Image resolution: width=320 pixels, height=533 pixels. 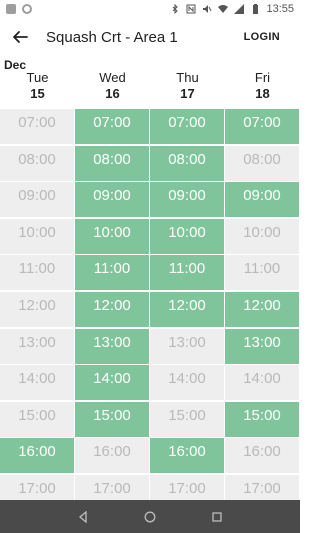 I want to click on day-name: Wed, so click(x=112, y=77).